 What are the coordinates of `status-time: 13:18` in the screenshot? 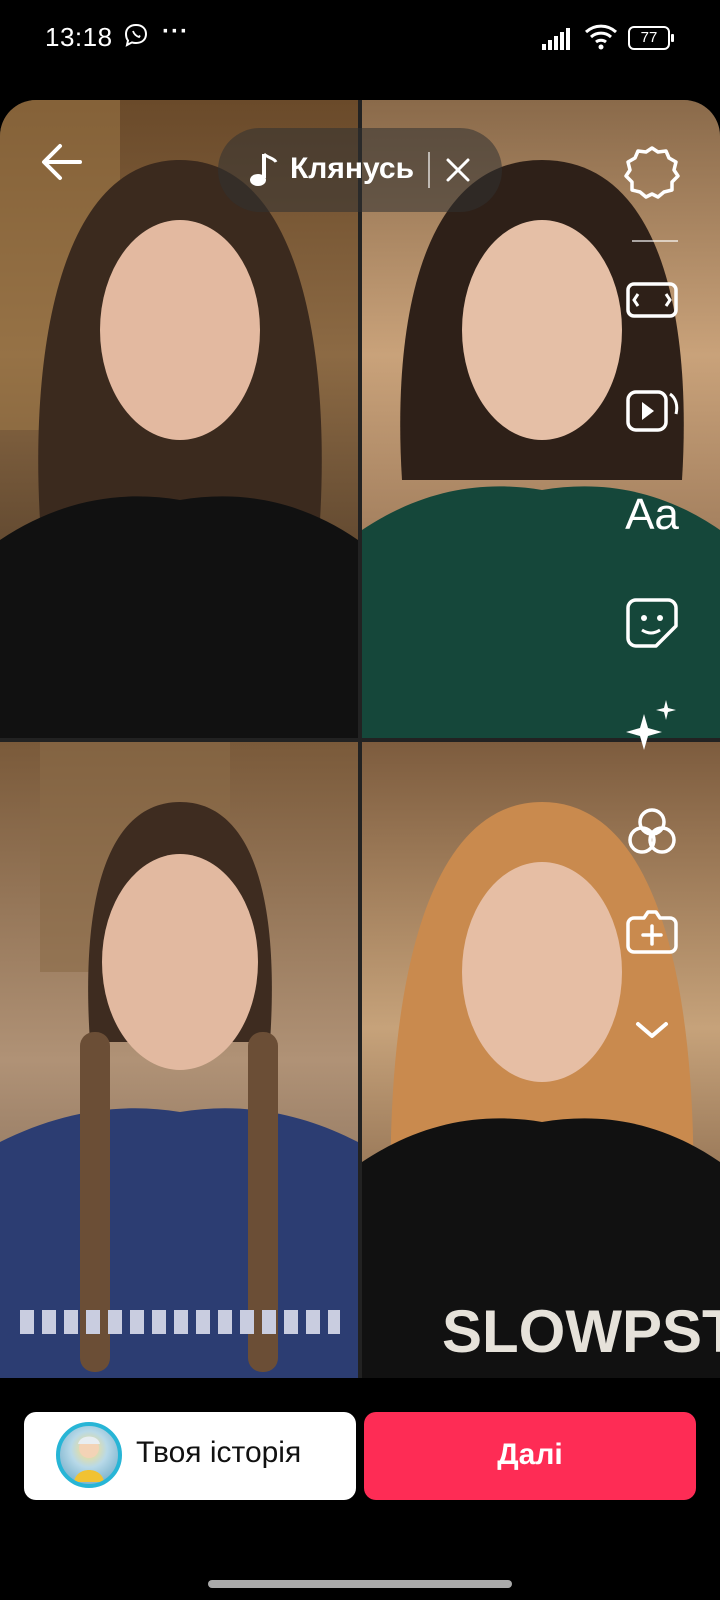 It's located at (79, 37).